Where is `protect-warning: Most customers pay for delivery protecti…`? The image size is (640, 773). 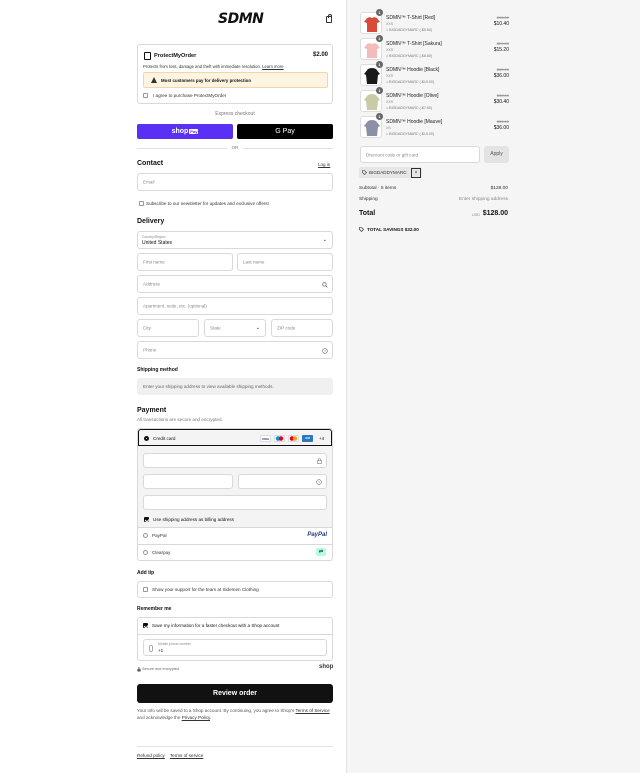
protect-warning: Most customers pay for delivery protecti… is located at coordinates (235, 80).